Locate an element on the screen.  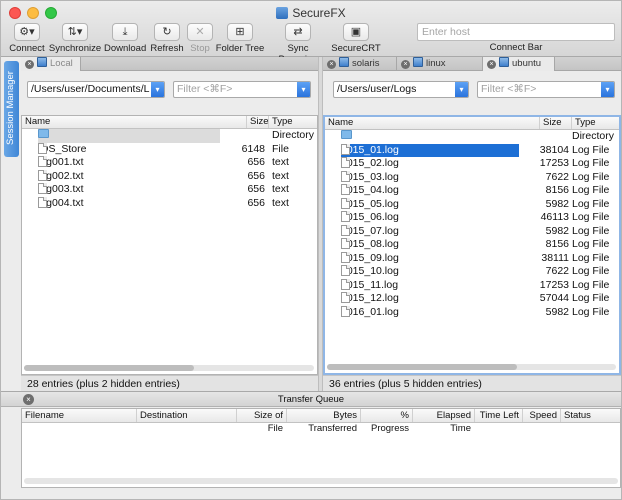
list-item: 2015_04.log 8156 Log File is located at coordinates (472, 191).